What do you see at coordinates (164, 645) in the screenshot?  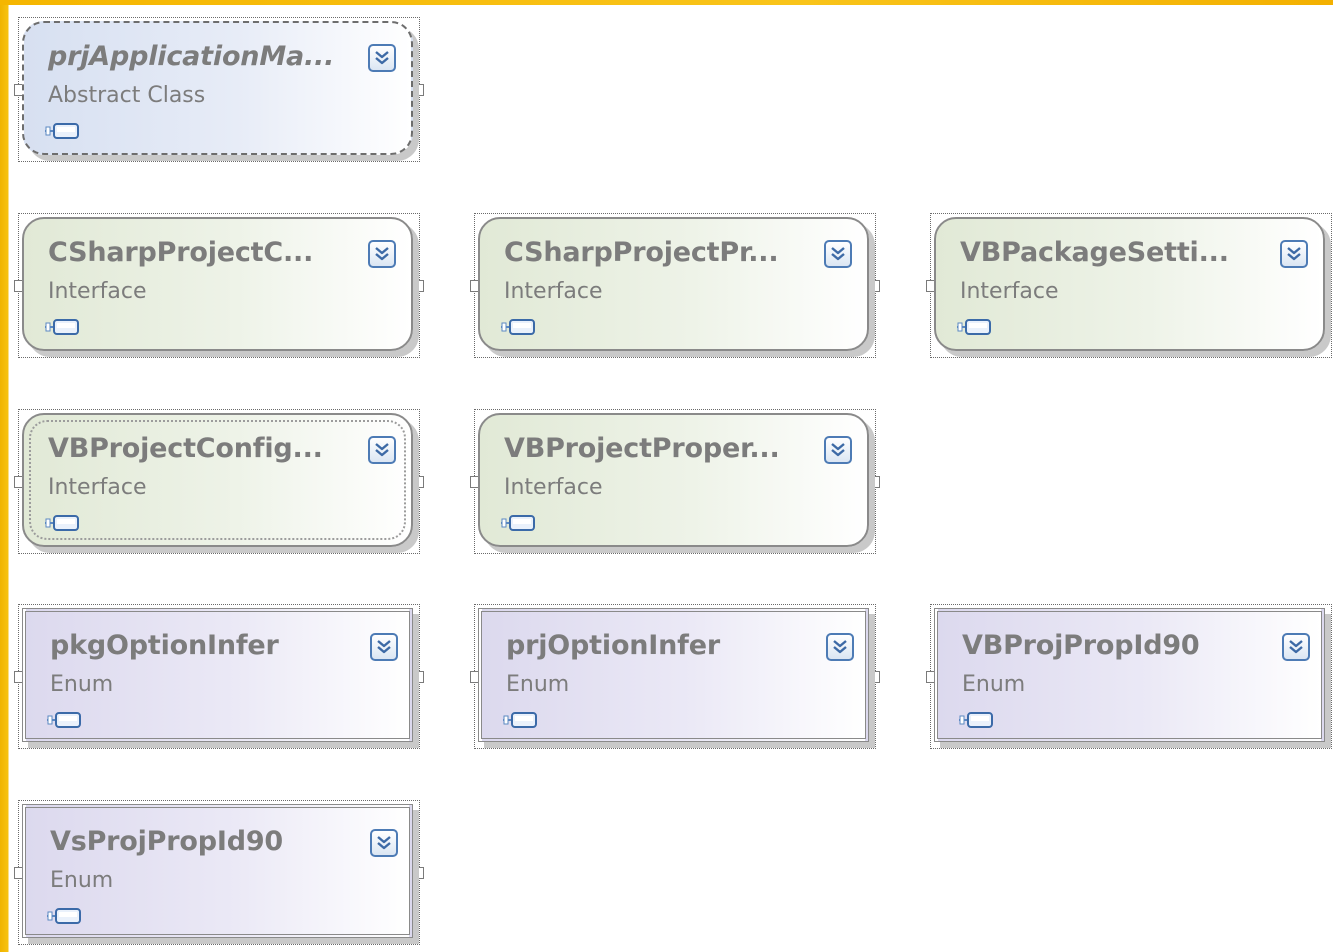 I see `shape-title: pkgOptionInfer` at bounding box center [164, 645].